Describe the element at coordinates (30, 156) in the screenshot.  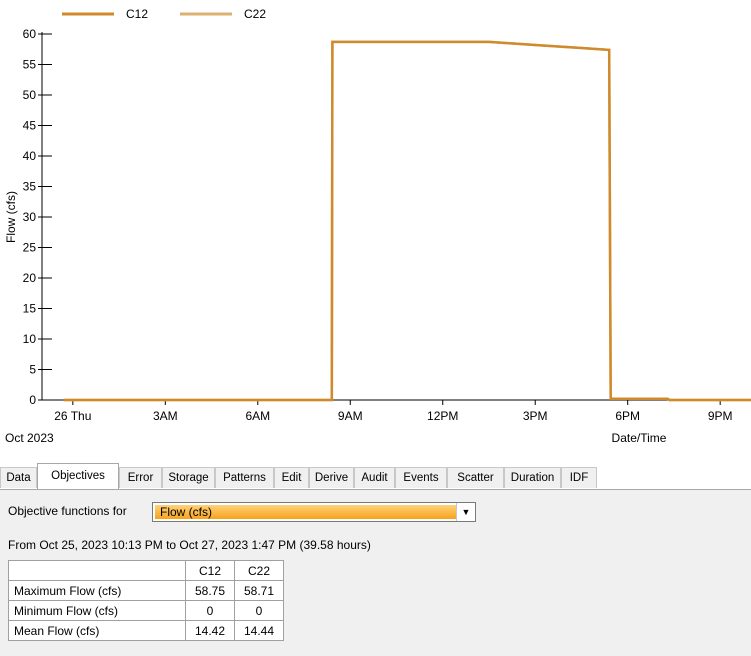
I see `y-tick-label: 40` at that location.